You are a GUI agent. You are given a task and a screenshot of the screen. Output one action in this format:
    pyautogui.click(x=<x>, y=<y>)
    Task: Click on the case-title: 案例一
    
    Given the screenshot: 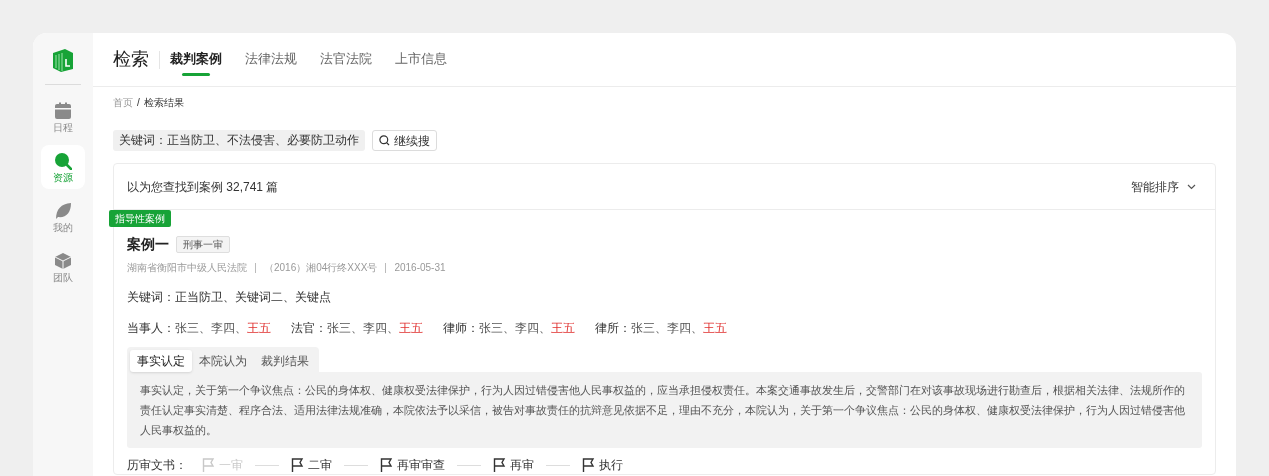 What is the action you would take?
    pyautogui.click(x=148, y=244)
    